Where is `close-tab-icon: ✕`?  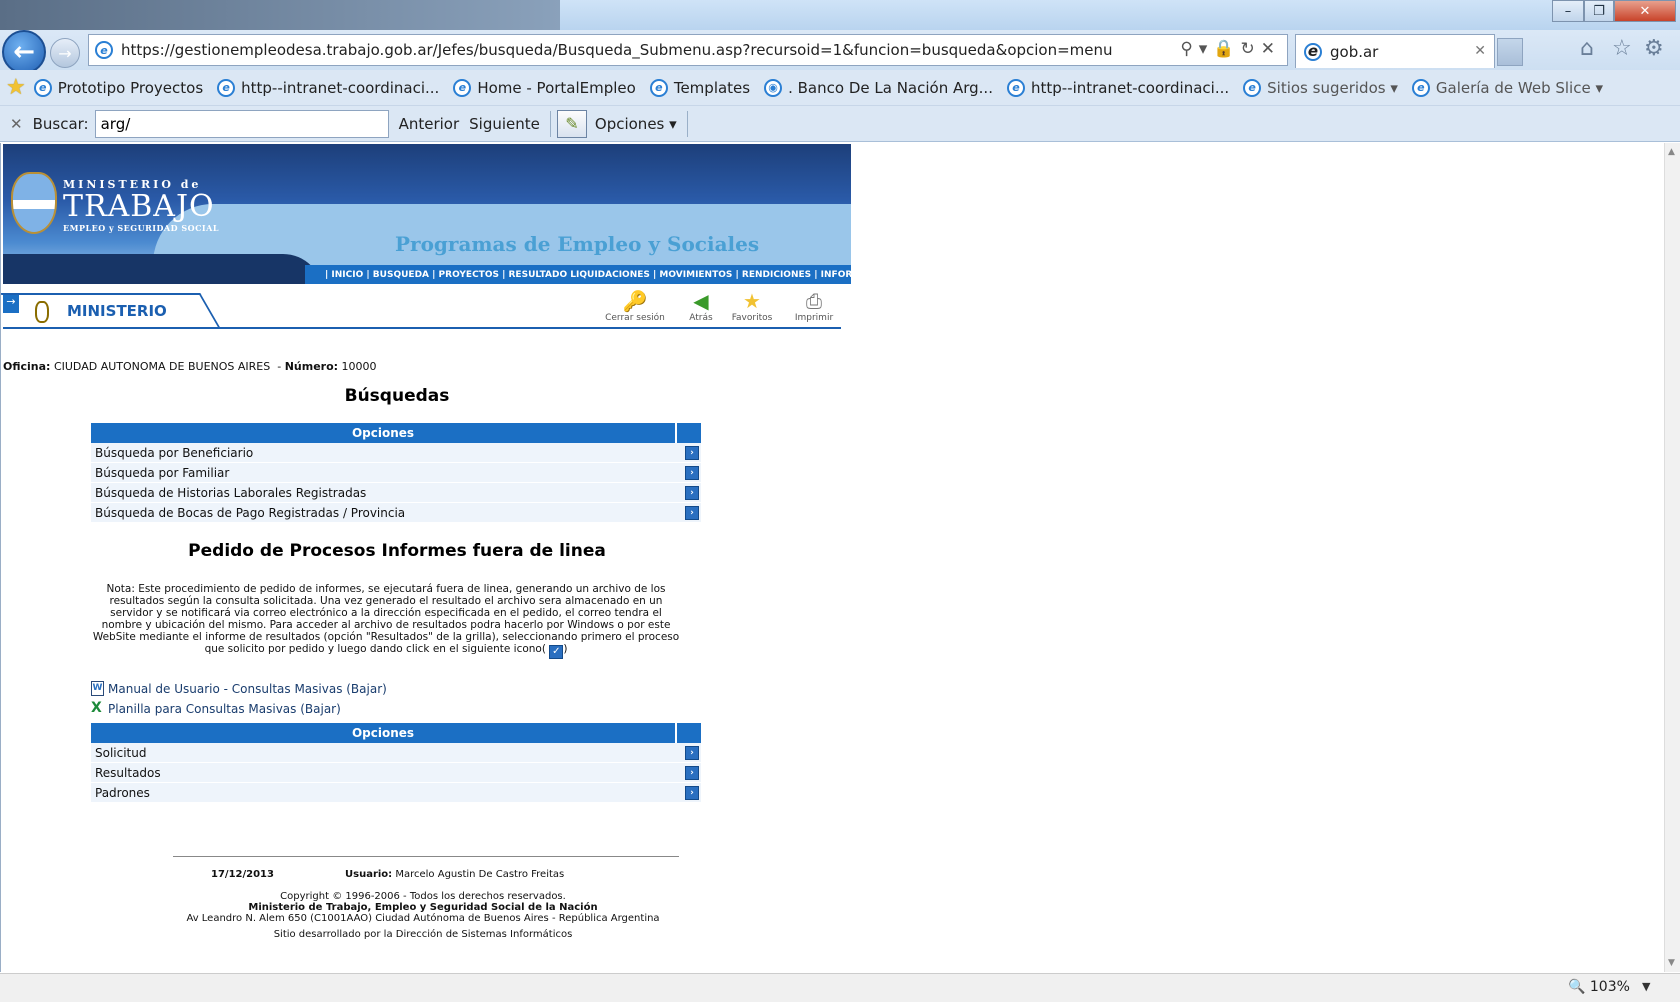 close-tab-icon: ✕ is located at coordinates (1480, 51).